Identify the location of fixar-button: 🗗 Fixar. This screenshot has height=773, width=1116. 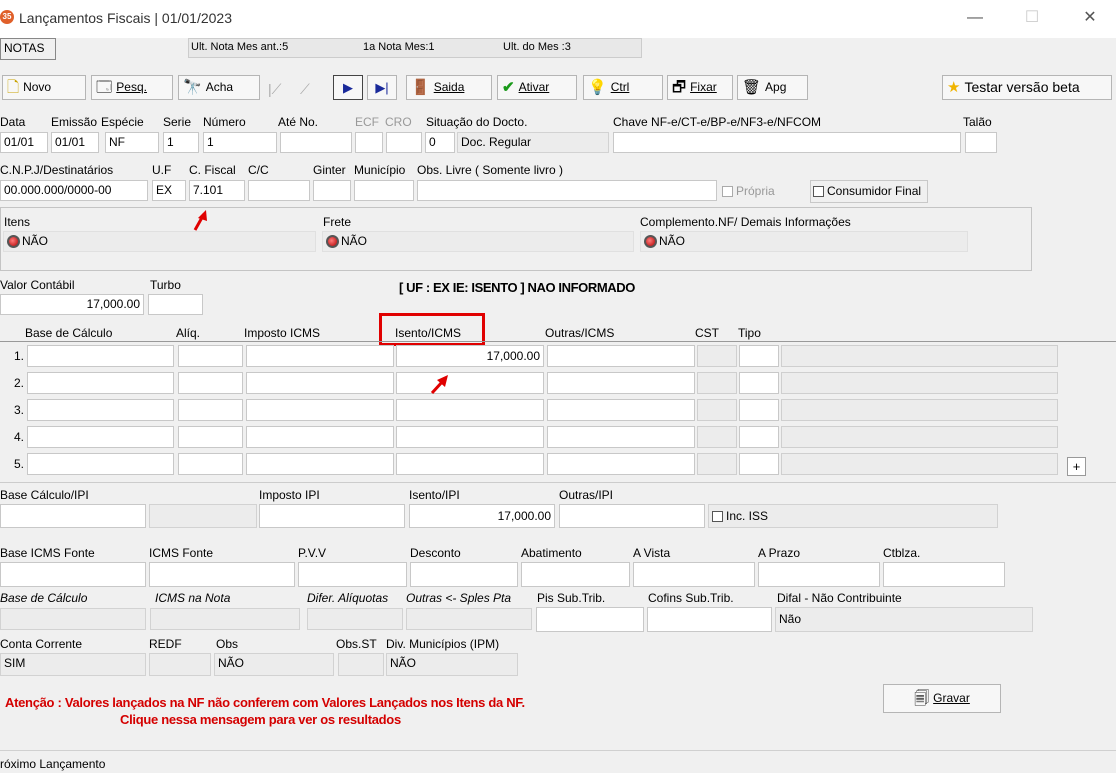
(700, 87).